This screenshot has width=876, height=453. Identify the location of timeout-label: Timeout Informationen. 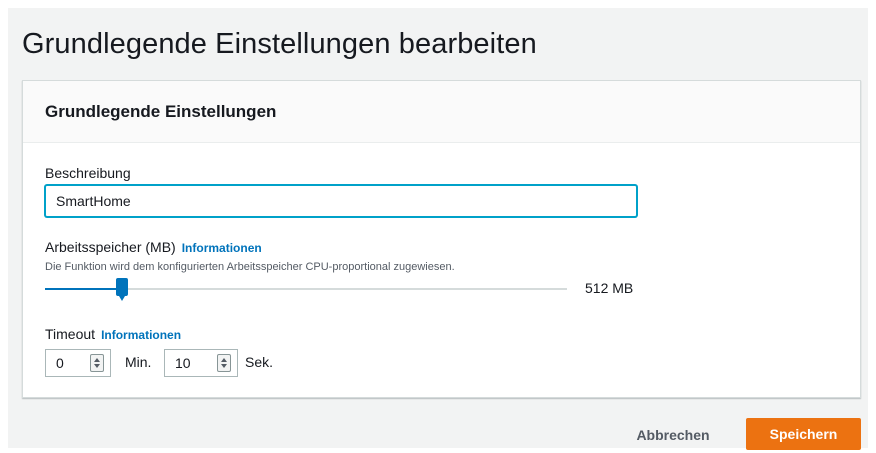
(113, 334).